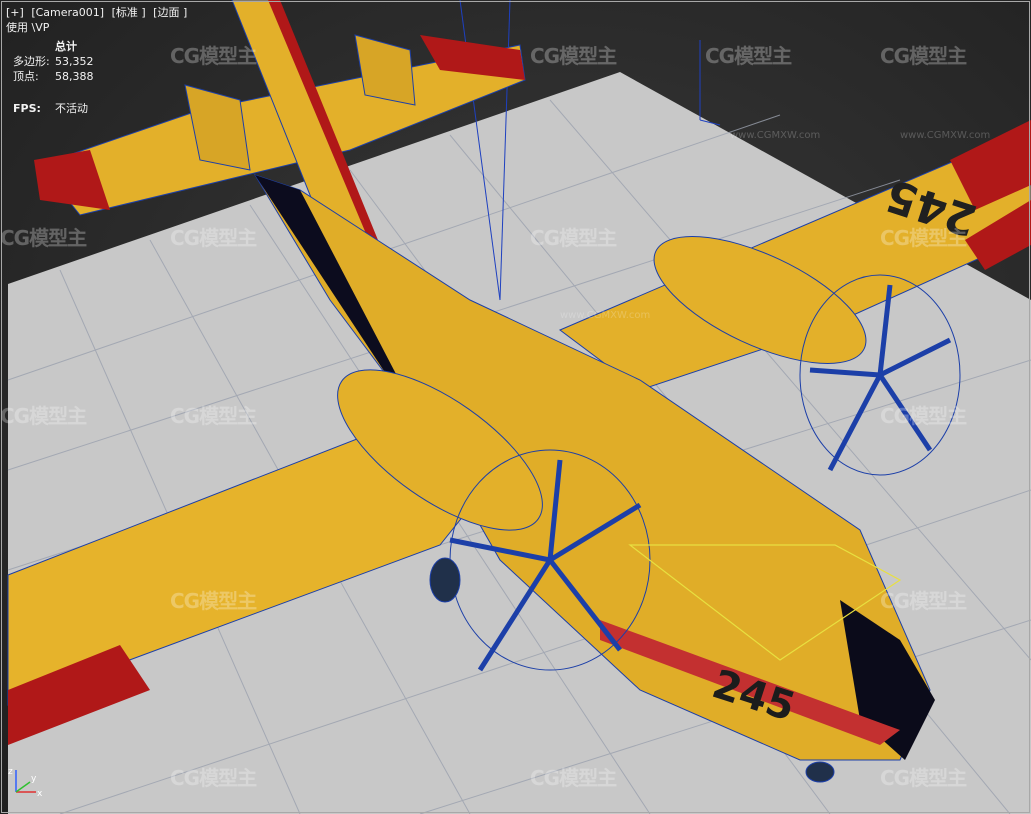 Image resolution: width=1031 pixels, height=814 pixels. I want to click on stats-polygons-value: 53,352, so click(74, 61).